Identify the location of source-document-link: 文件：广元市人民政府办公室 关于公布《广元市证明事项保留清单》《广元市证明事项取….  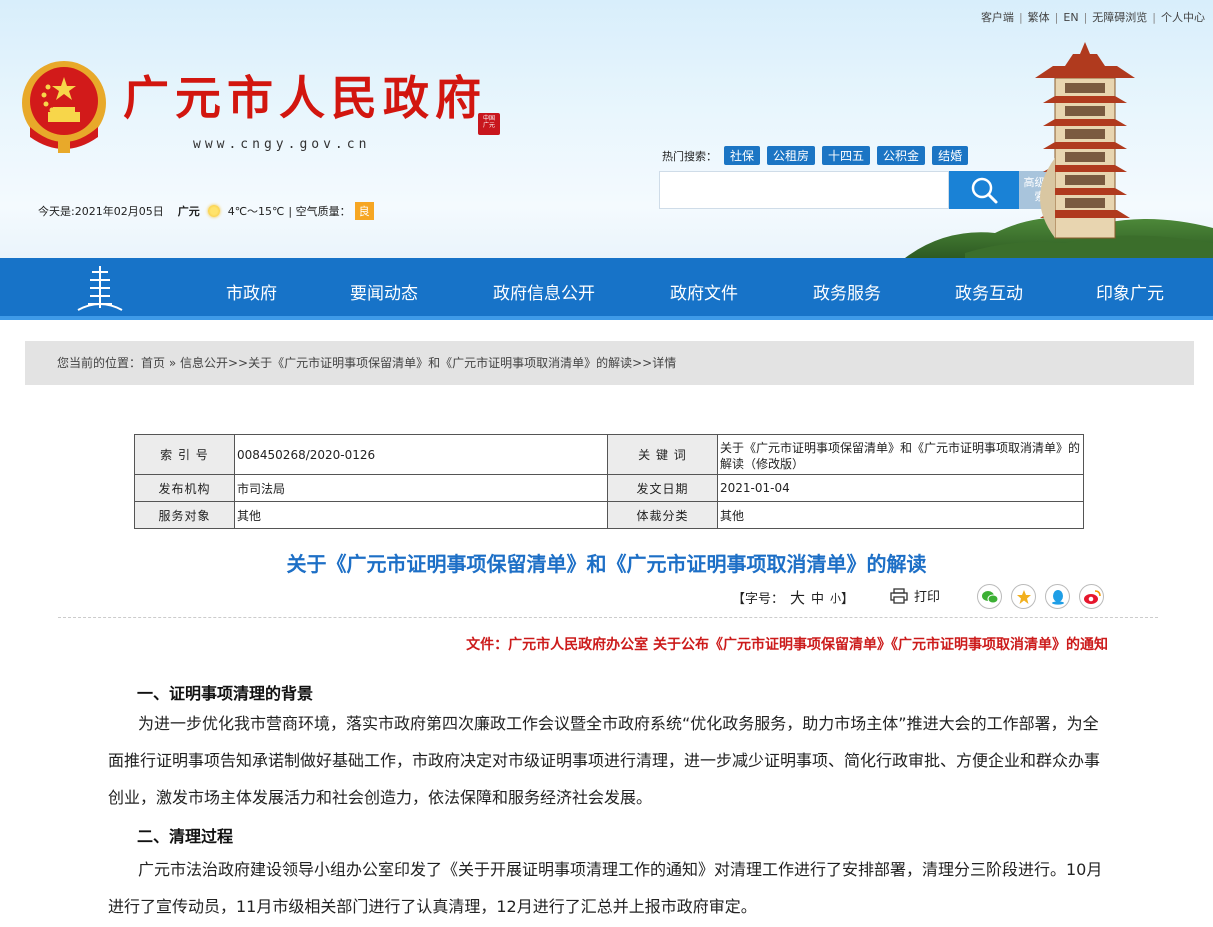
(787, 644).